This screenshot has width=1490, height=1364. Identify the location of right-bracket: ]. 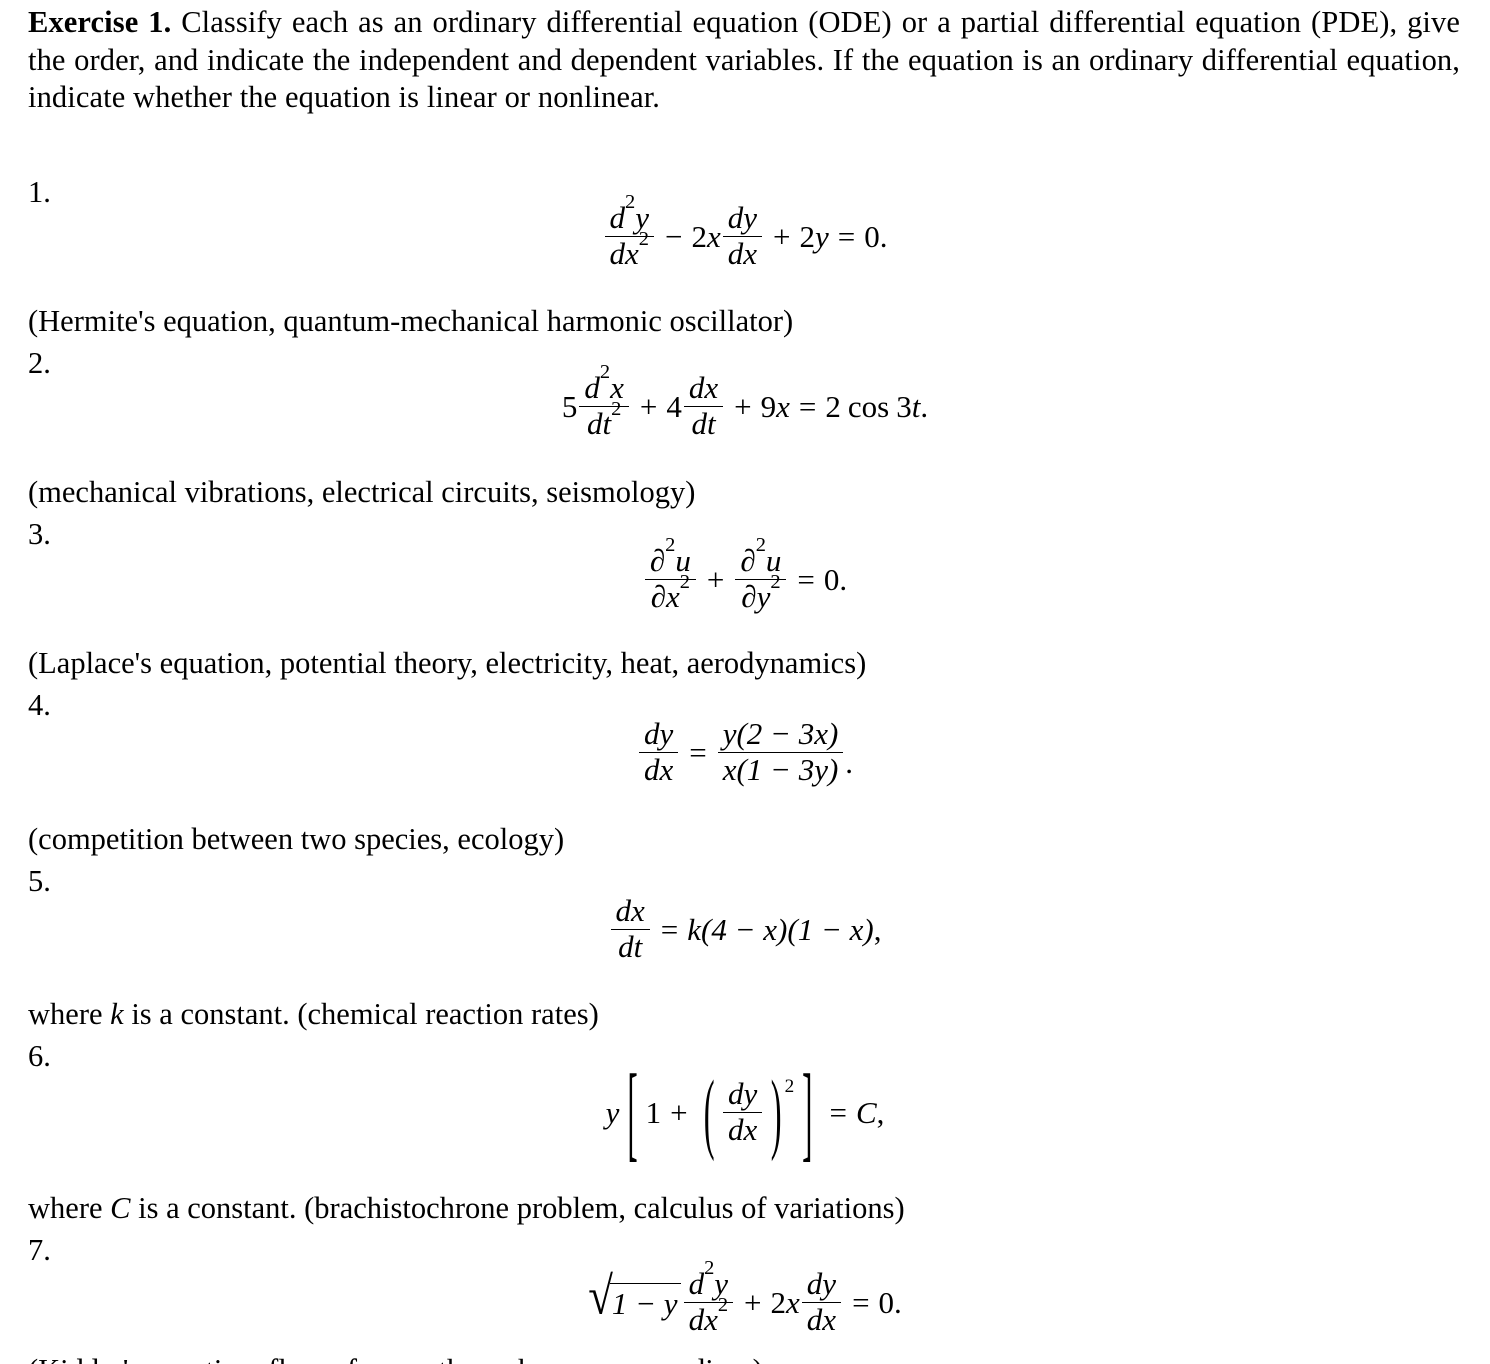
(807, 1111).